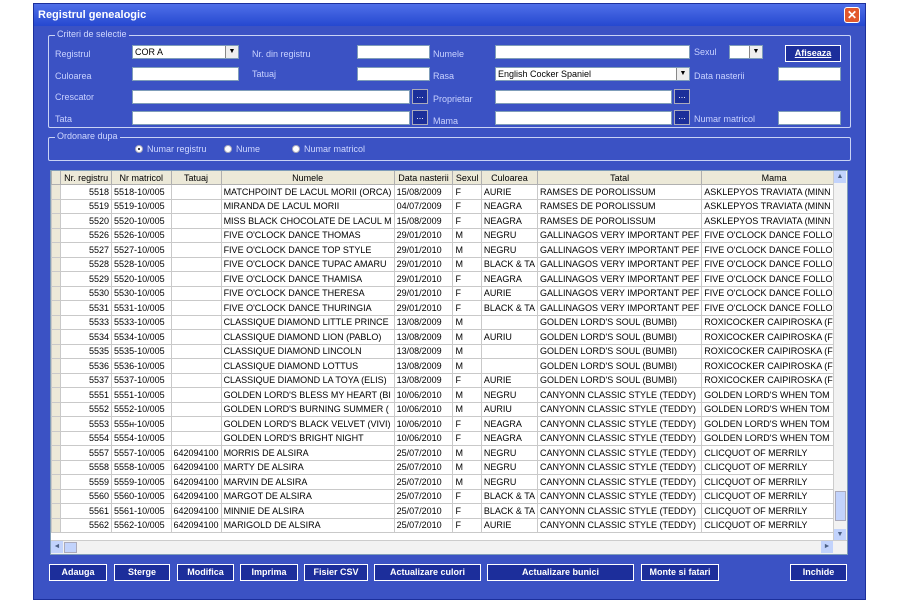  Describe the element at coordinates (328, 149) in the screenshot. I see `order-radio-numar-matricol: Numar matricol` at that location.